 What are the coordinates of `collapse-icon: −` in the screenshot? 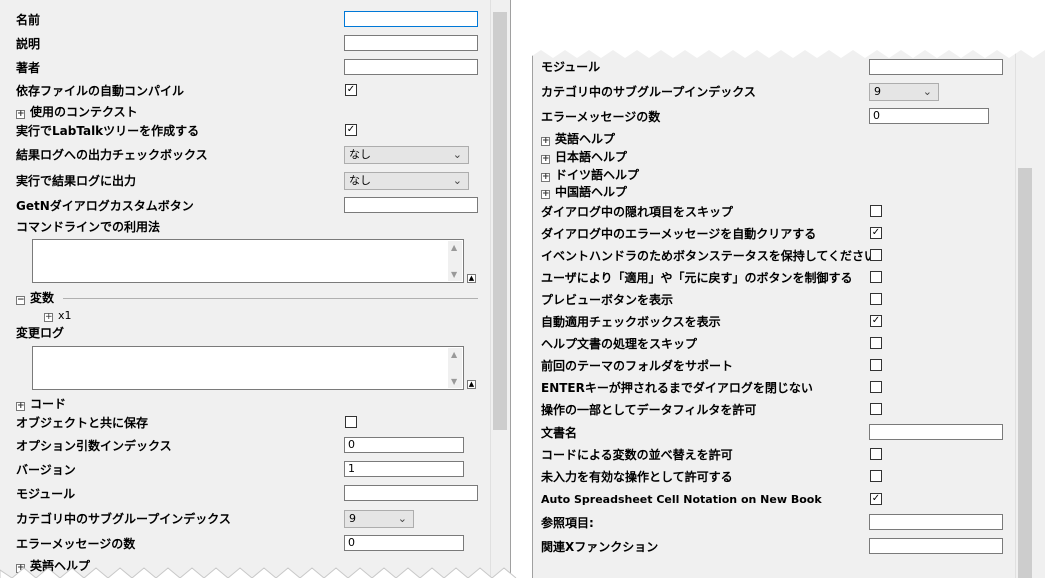 It's located at (20, 300).